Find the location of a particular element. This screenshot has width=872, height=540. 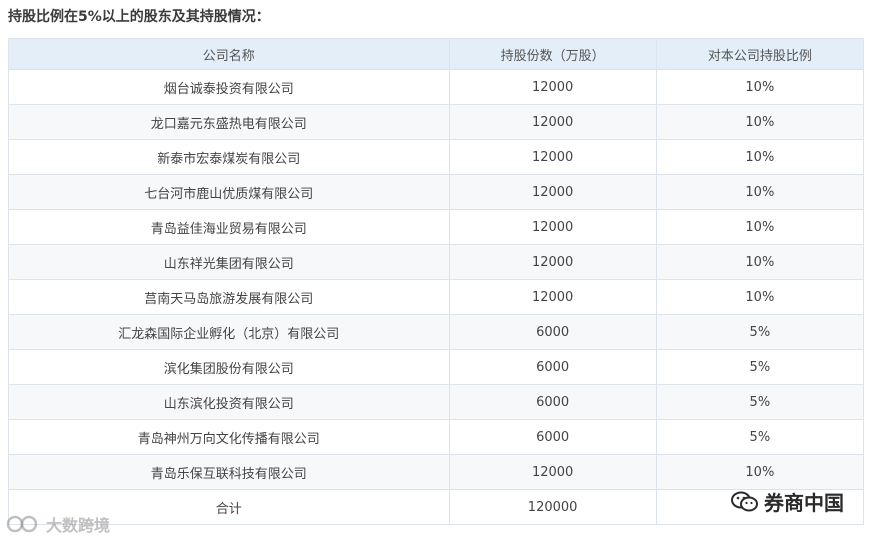

table-row: 山东祥光集团有限公司 12000 10% is located at coordinates (436, 262).